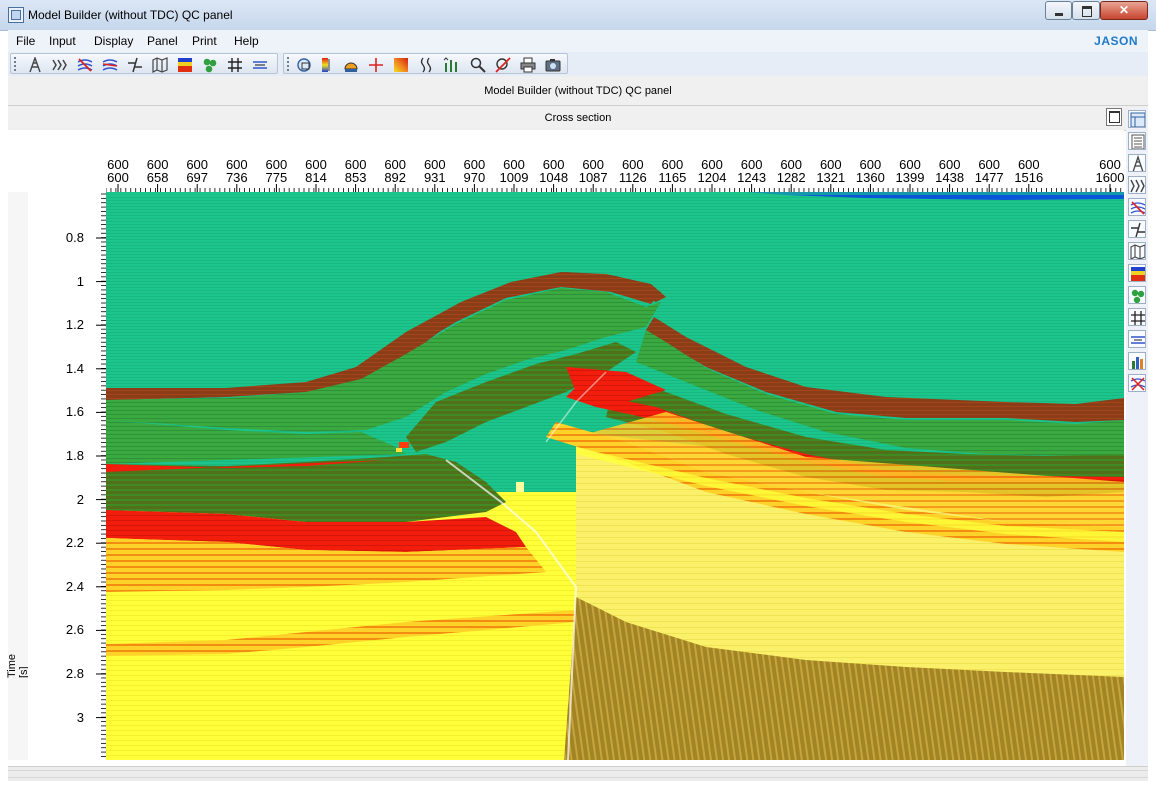 This screenshot has height=786, width=1156. What do you see at coordinates (578, 15) in the screenshot?
I see `title-bar: Model Builder (without TDC) QC panel` at bounding box center [578, 15].